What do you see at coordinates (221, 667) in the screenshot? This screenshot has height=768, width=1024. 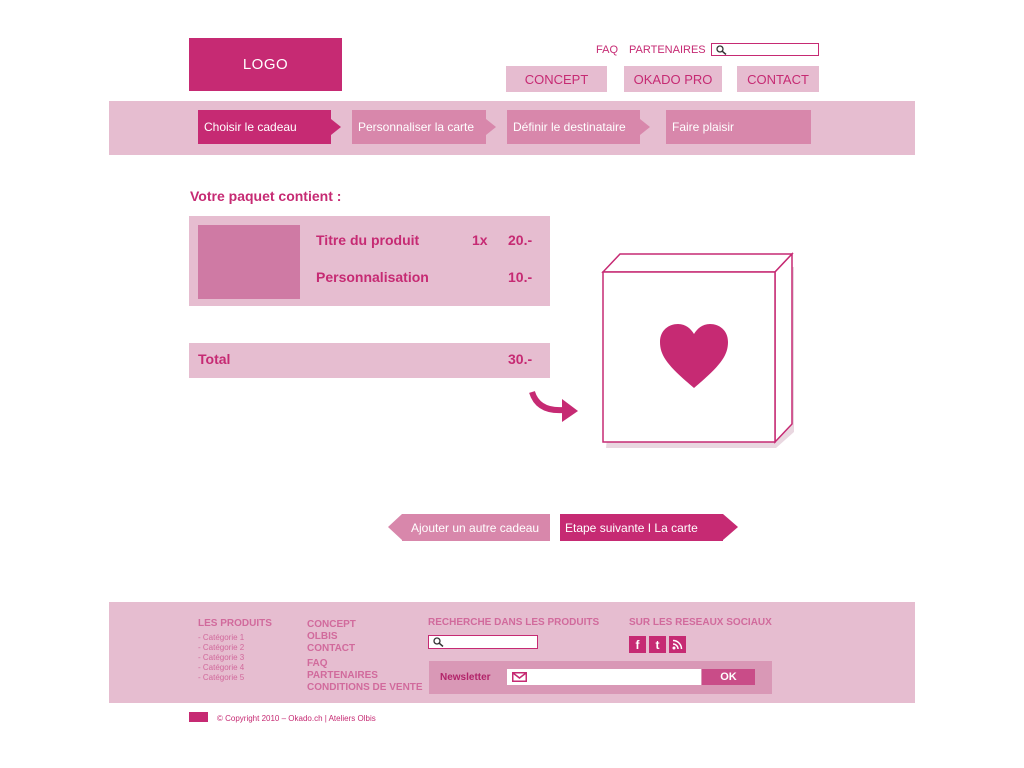 I see `category-link: - Catégorie 4` at bounding box center [221, 667].